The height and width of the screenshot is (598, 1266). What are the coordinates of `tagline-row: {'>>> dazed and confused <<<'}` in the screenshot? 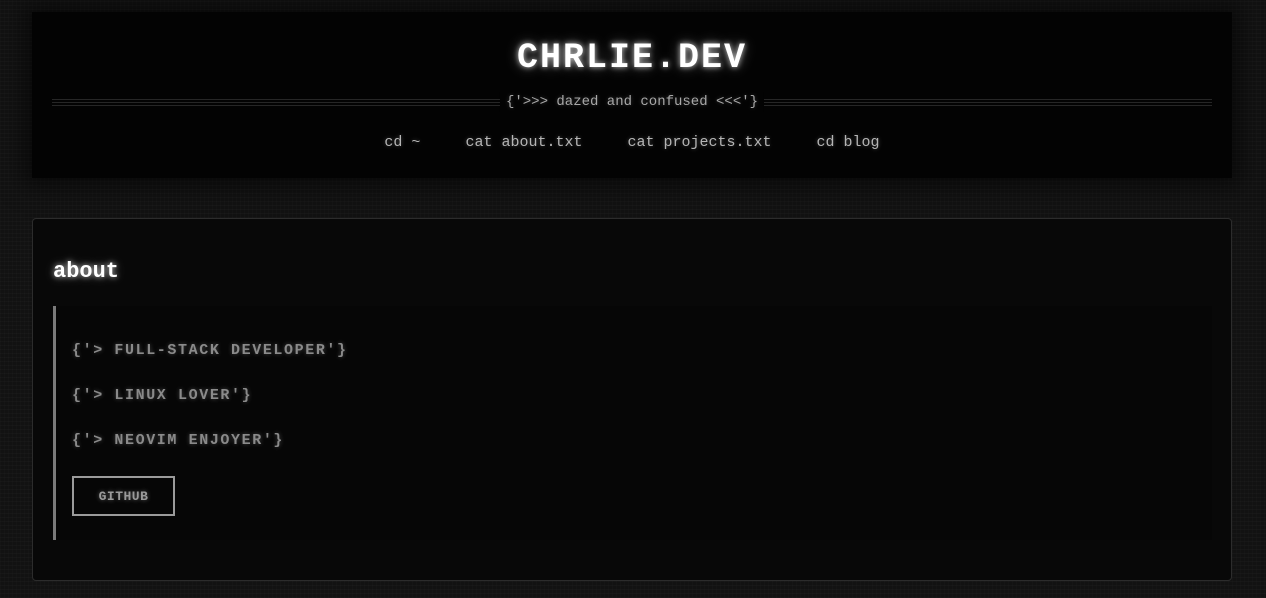 It's located at (632, 102).